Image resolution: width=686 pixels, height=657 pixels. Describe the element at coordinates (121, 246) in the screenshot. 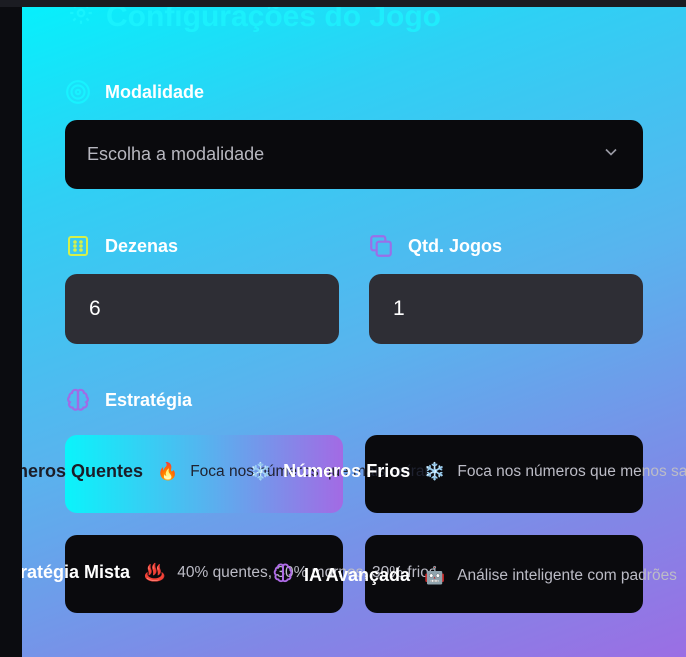

I see `dezenas-label: Dezenas` at that location.